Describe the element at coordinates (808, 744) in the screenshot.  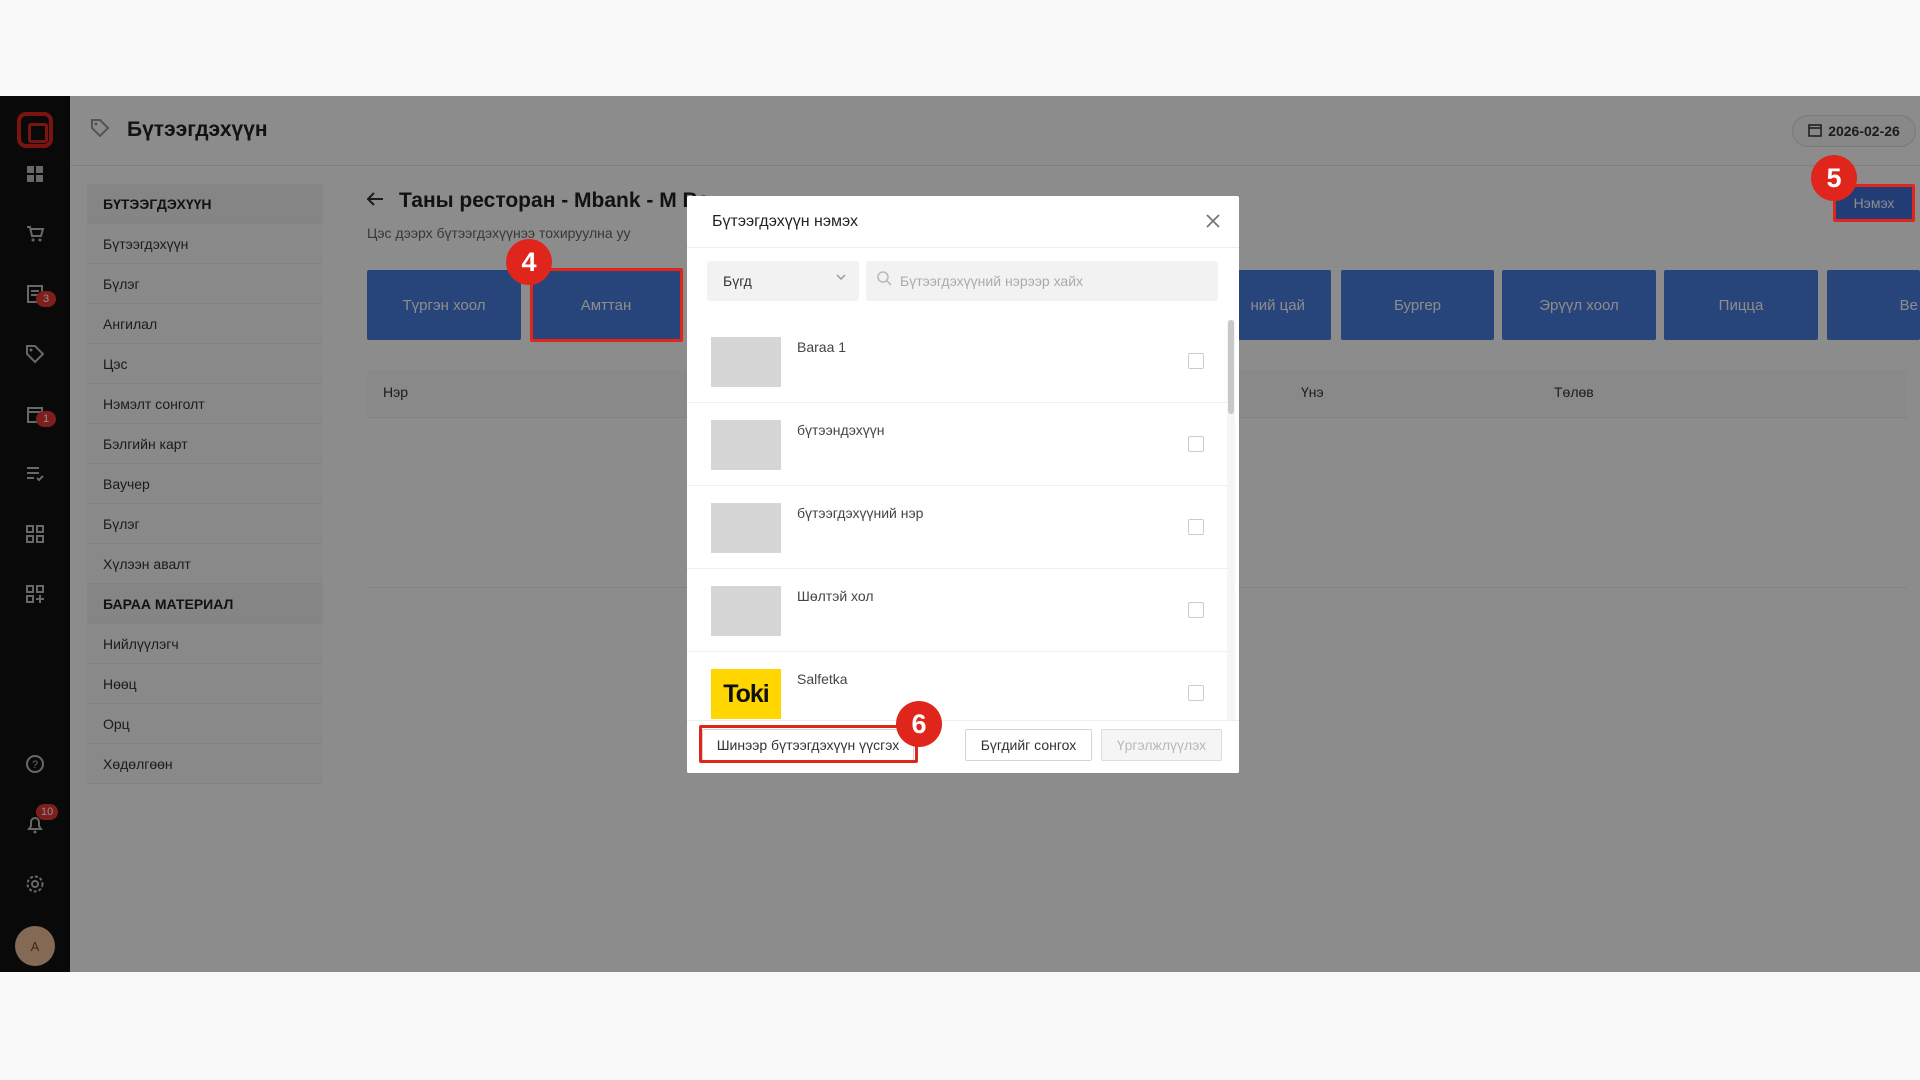
I see `highlight-box-create` at that location.